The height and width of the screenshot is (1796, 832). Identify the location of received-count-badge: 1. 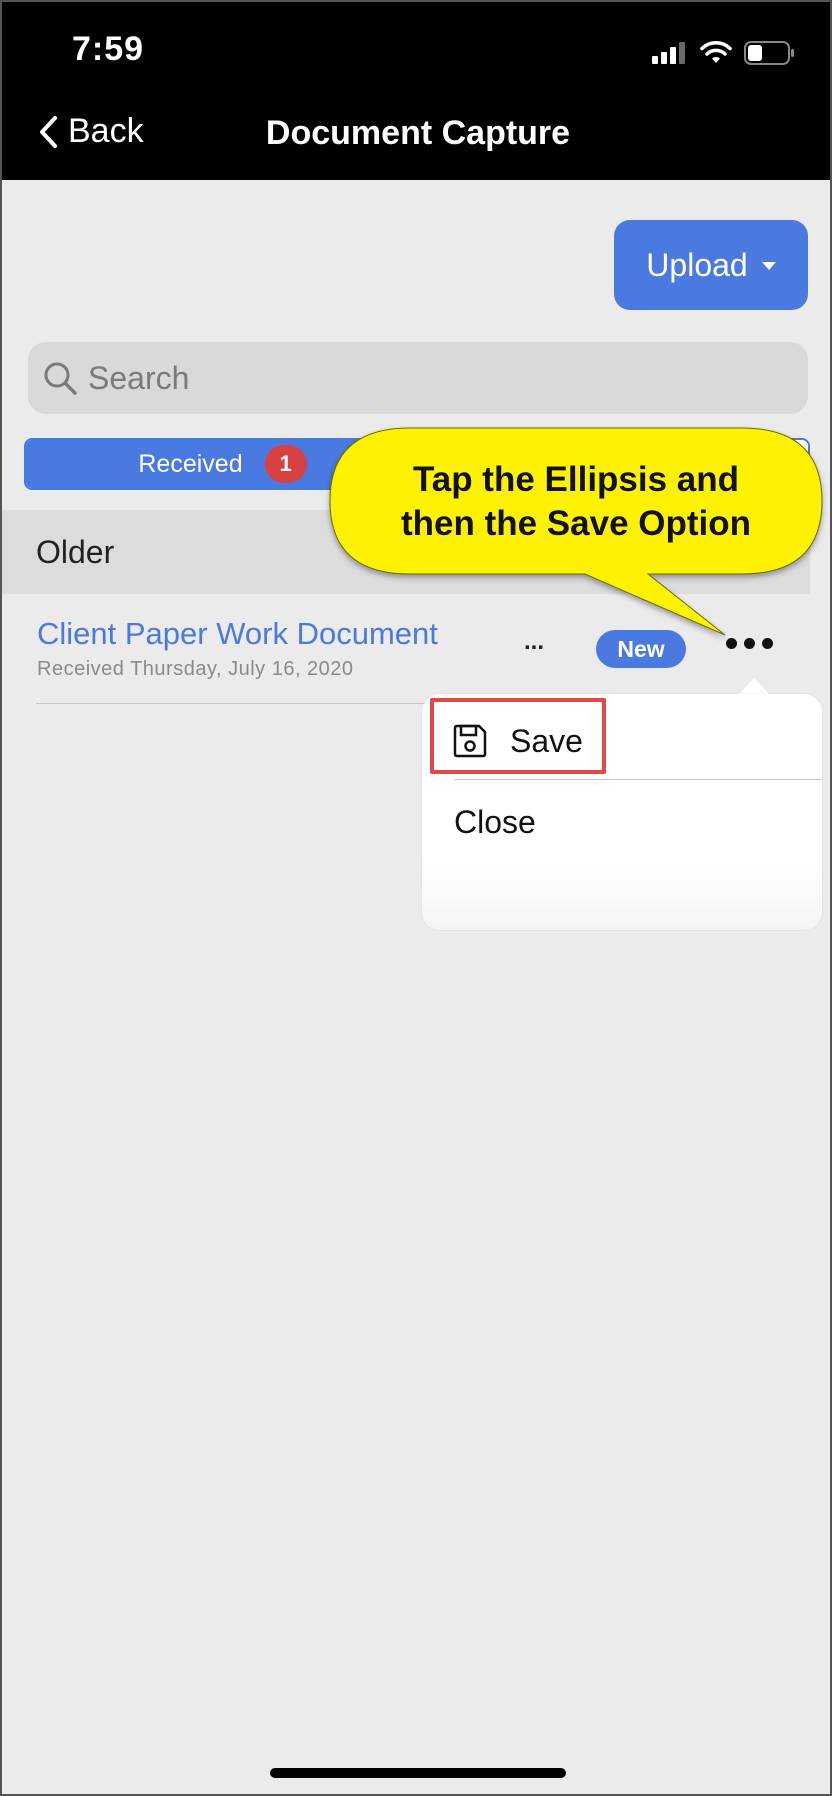
(285, 464).